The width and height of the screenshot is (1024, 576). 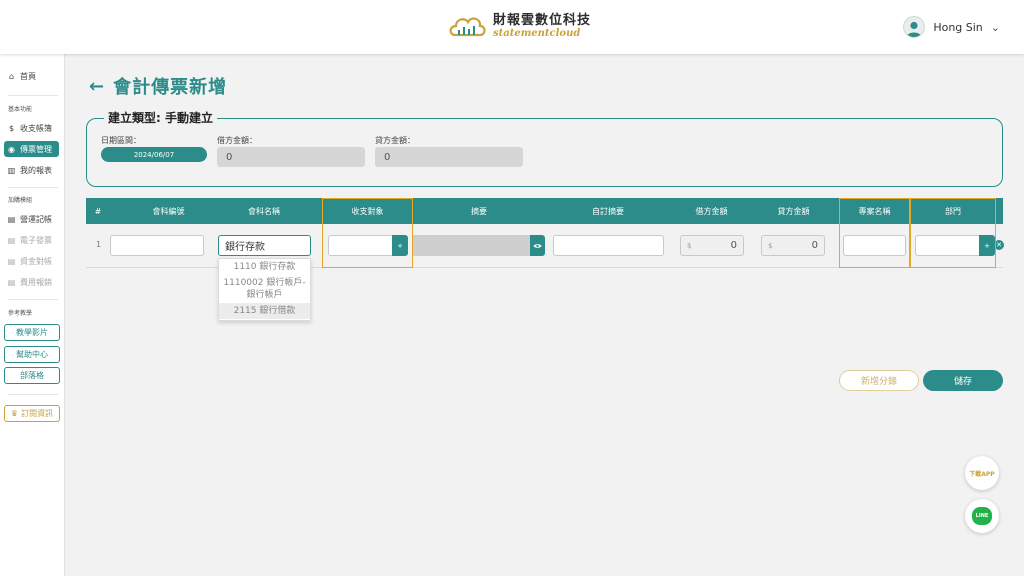 I want to click on expense-icon: ▤, so click(x=11, y=282).